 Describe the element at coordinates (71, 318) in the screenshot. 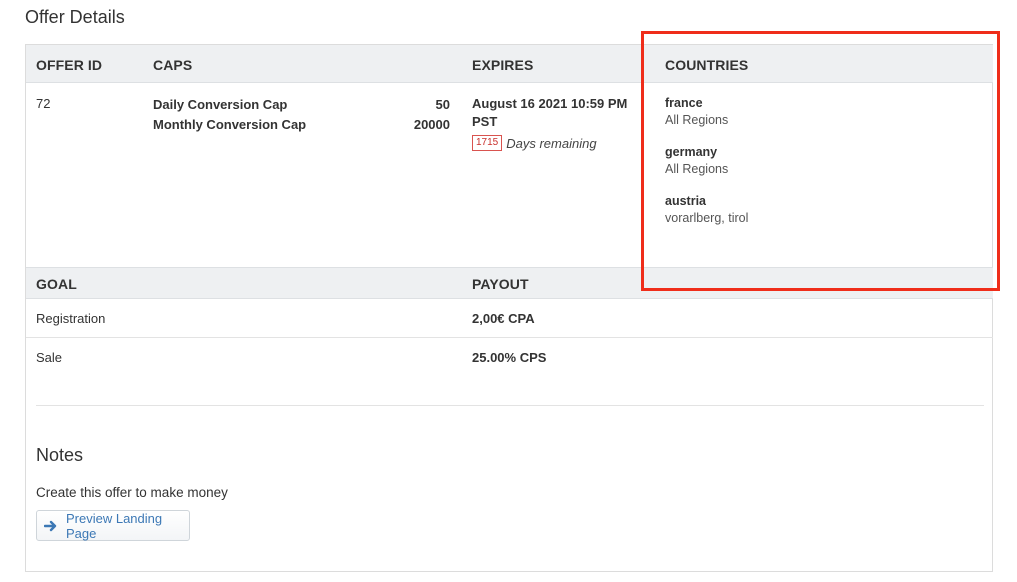

I see `goal-name: Registration` at that location.